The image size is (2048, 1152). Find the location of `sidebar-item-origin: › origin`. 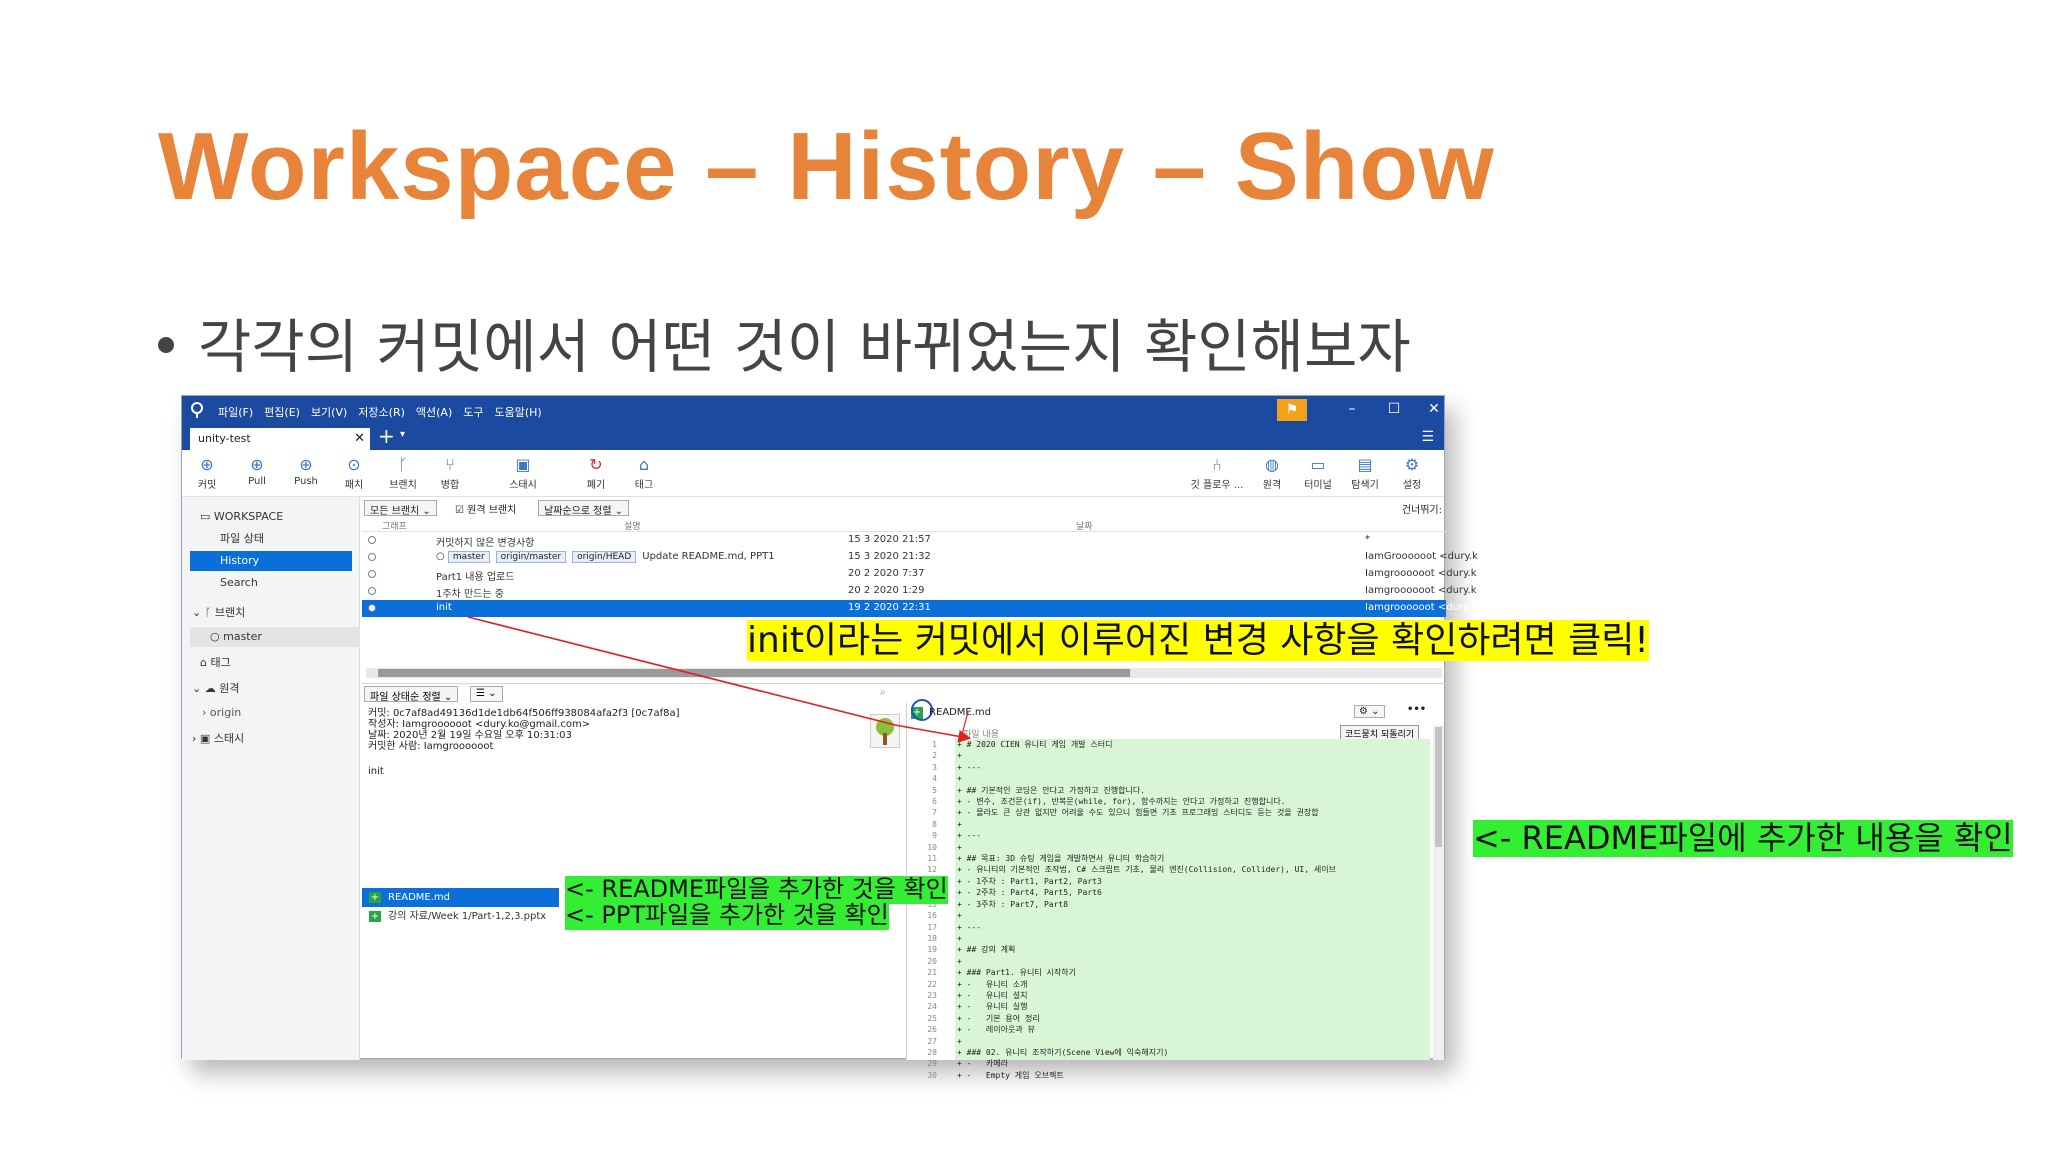

sidebar-item-origin: › origin is located at coordinates (271, 713).